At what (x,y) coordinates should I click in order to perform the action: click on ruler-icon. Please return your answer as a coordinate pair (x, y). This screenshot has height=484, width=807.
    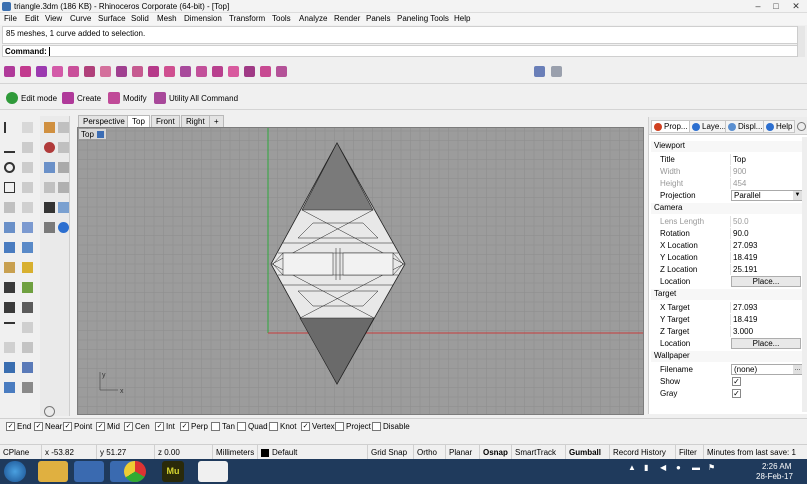
    Looking at the image, I should click on (63, 127).